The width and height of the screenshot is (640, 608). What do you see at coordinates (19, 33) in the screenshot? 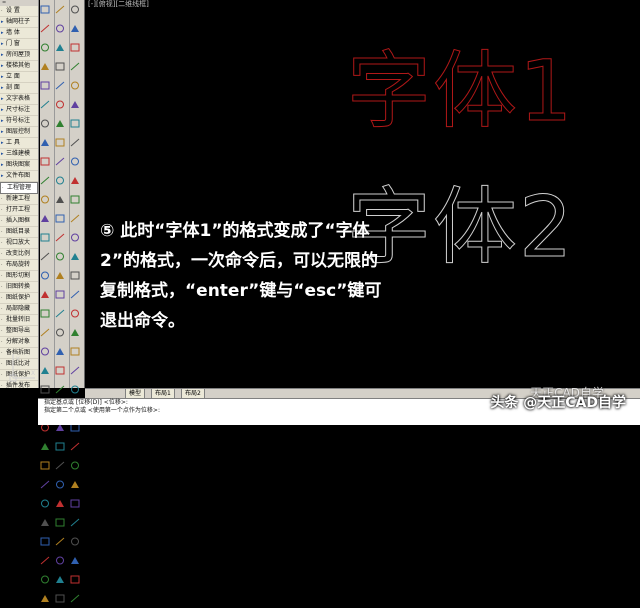
I see `menu-item: ▸ 墙 体` at bounding box center [19, 33].